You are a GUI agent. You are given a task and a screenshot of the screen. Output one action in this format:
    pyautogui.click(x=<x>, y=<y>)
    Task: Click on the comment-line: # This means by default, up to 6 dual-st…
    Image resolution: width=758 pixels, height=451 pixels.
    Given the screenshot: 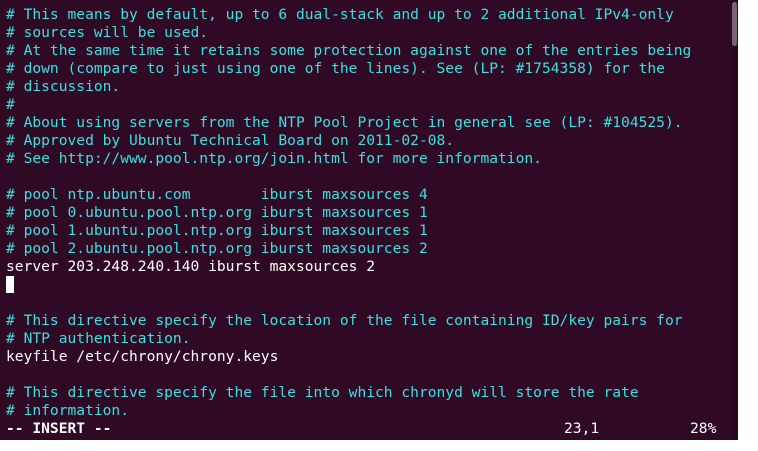 What is the action you would take?
    pyautogui.click(x=348, y=15)
    